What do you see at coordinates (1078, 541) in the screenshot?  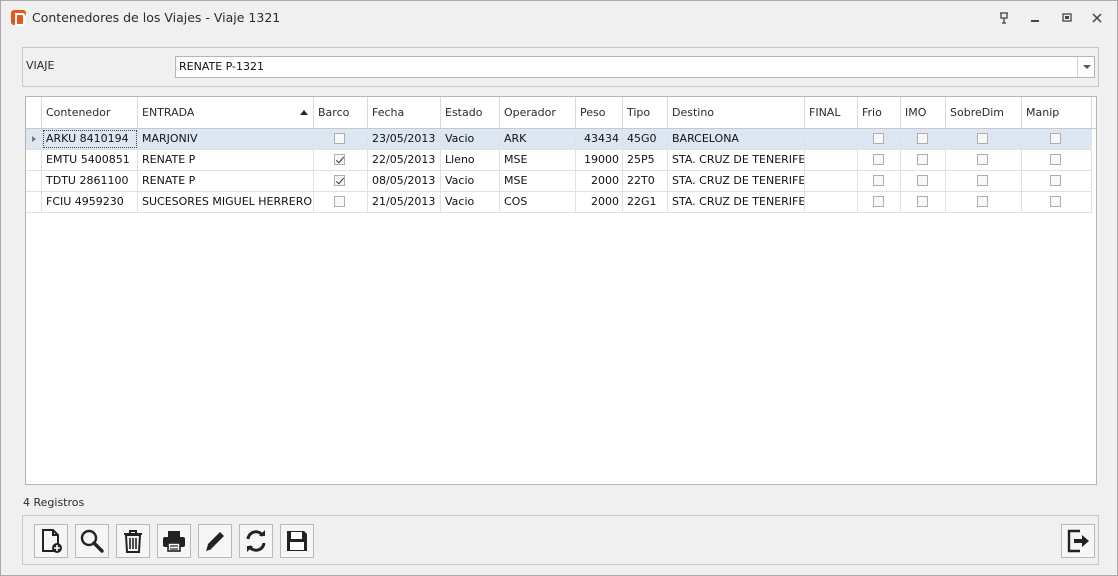 I see `exit-button` at bounding box center [1078, 541].